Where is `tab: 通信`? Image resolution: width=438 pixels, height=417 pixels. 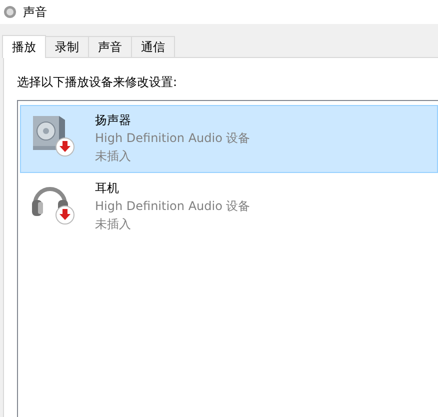
tab: 通信 is located at coordinates (153, 46).